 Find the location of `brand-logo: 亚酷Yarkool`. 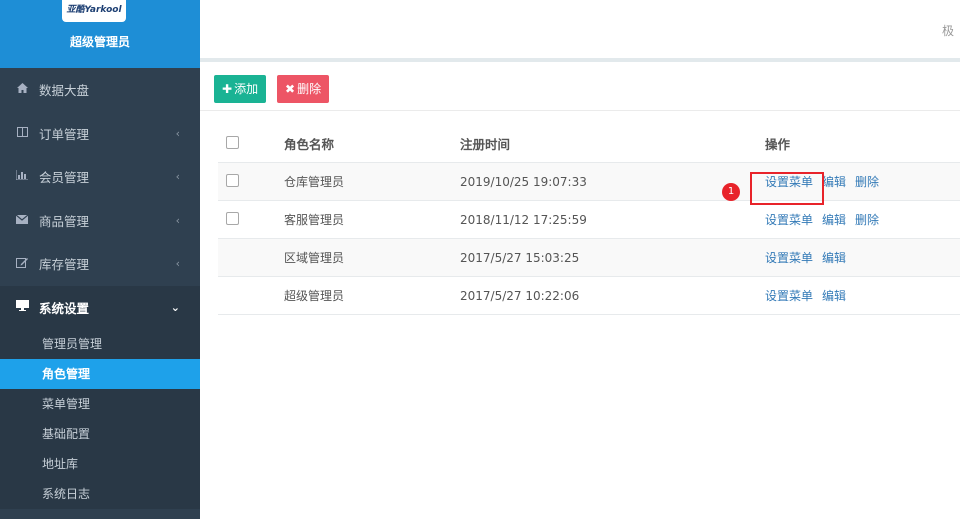

brand-logo: 亚酷Yarkool is located at coordinates (94, 11).